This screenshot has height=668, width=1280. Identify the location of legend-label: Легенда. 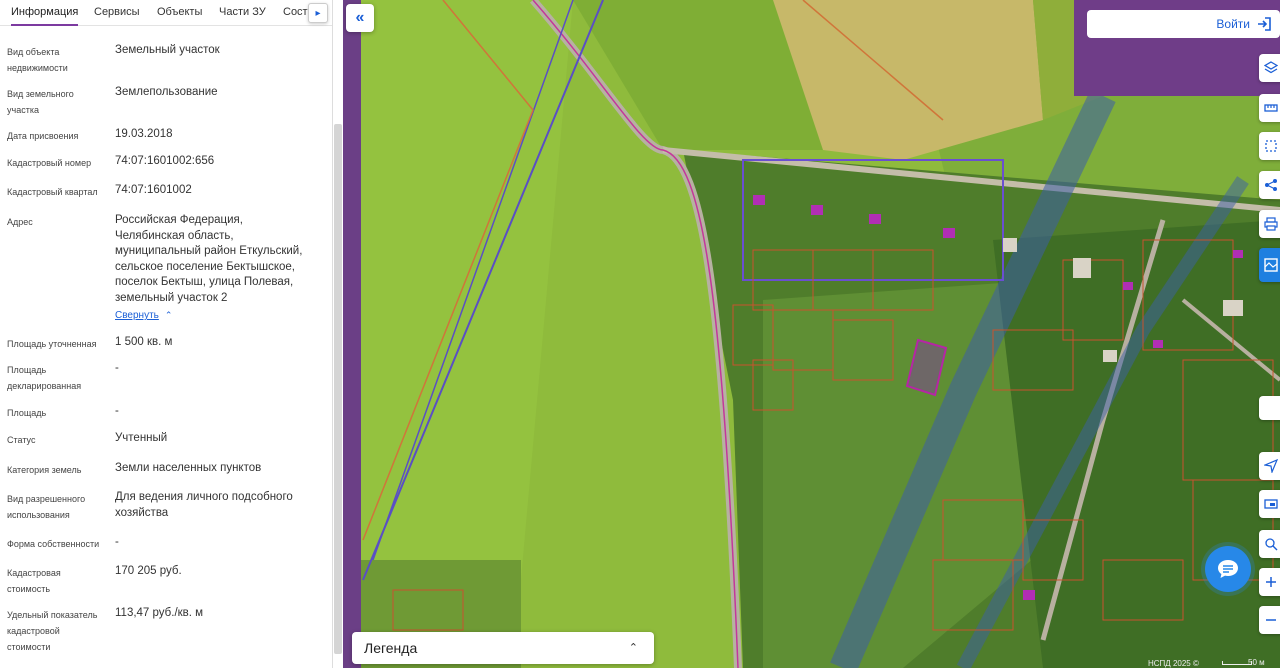
(391, 648).